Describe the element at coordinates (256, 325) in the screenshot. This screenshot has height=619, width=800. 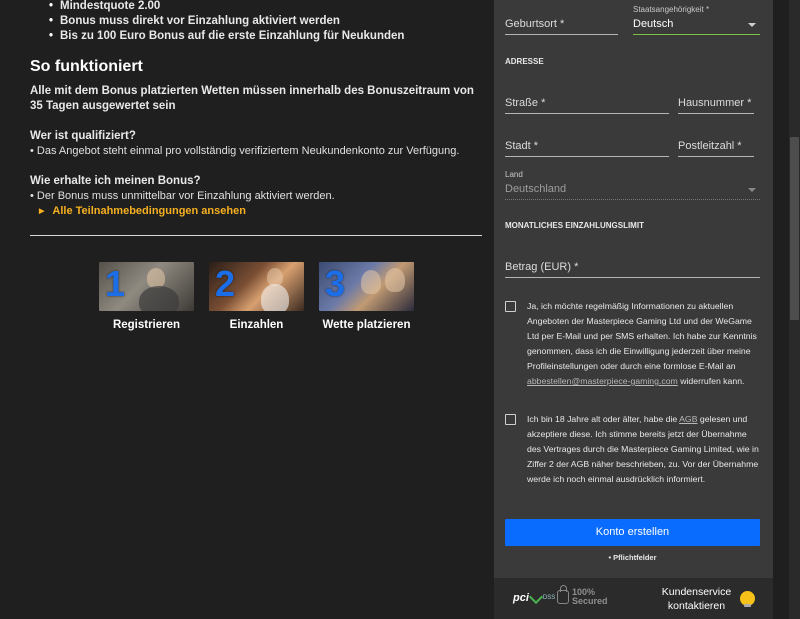
I see `step-caption: Einzahlen` at that location.